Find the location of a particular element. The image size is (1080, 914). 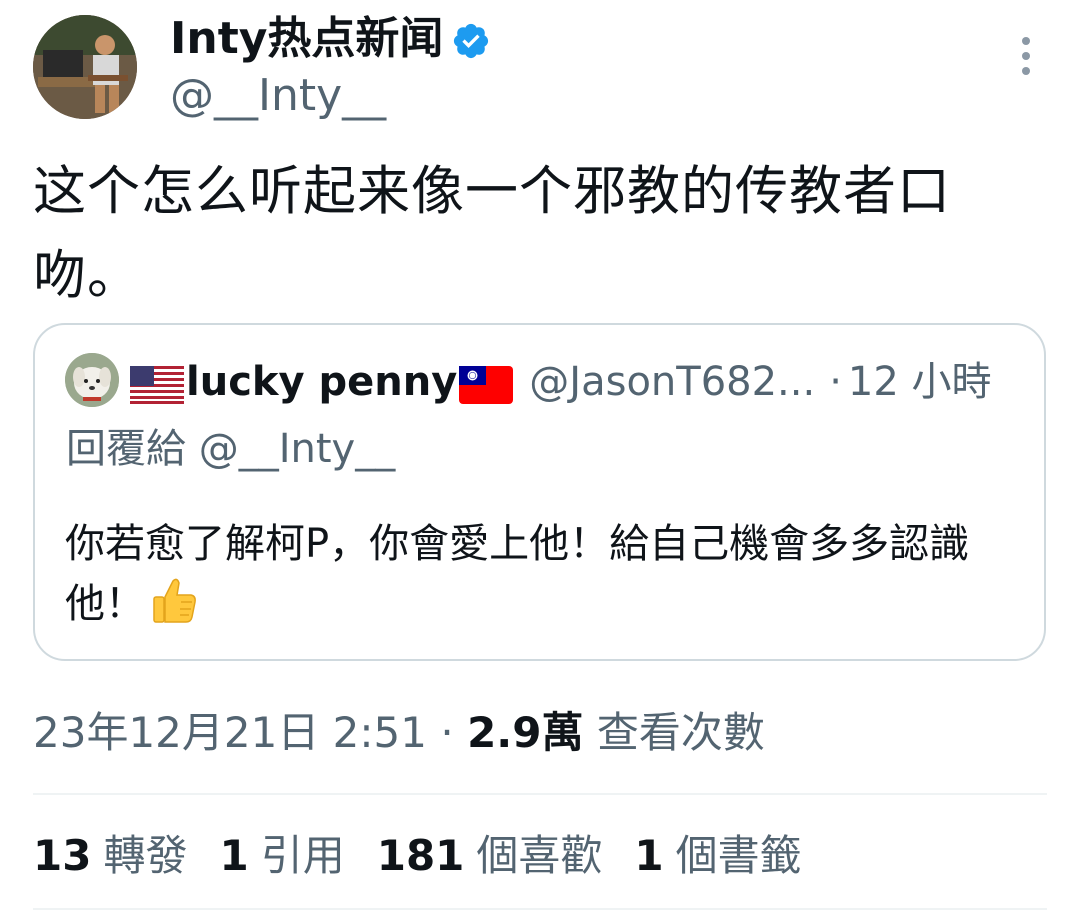

engagement-stats: 13 轉發 1 引用 181 個喜歡 1 個書籤 is located at coordinates (433, 856).